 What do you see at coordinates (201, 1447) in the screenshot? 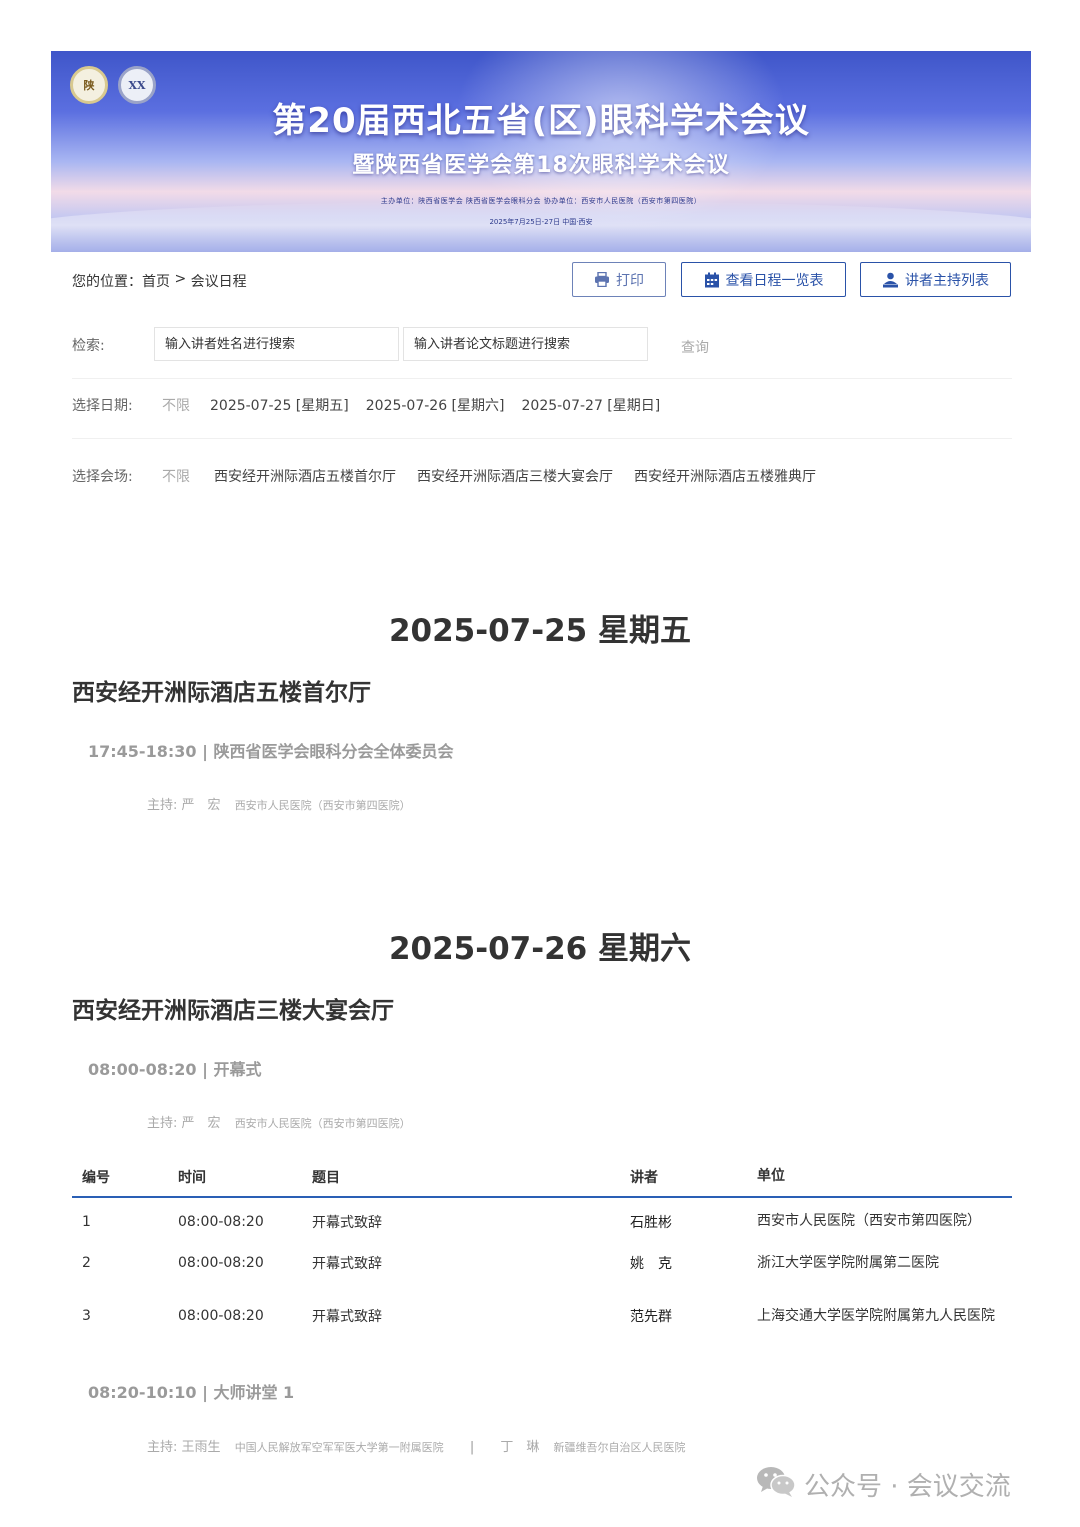
I see `host-name: 王雨生` at bounding box center [201, 1447].